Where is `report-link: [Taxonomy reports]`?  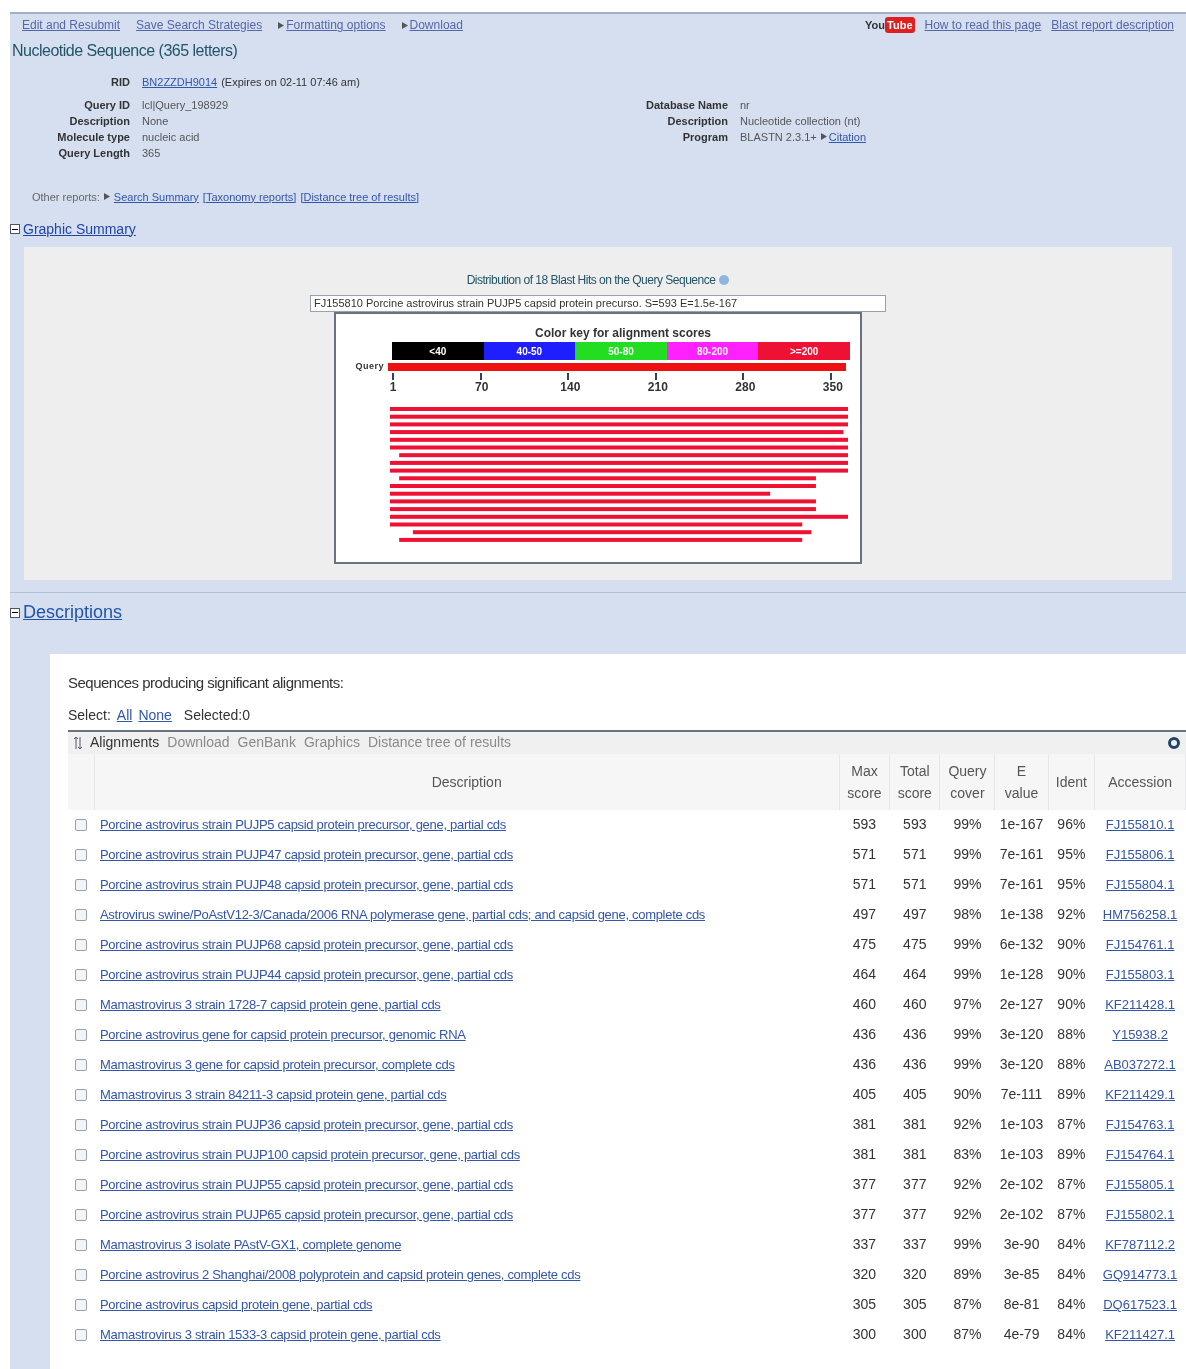 report-link: [Taxonomy reports] is located at coordinates (249, 196).